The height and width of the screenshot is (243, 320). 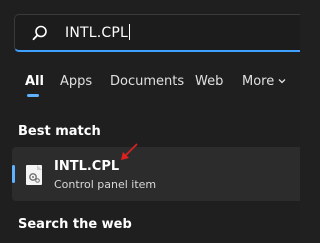 What do you see at coordinates (147, 82) in the screenshot?
I see `tab-documents: Documents` at bounding box center [147, 82].